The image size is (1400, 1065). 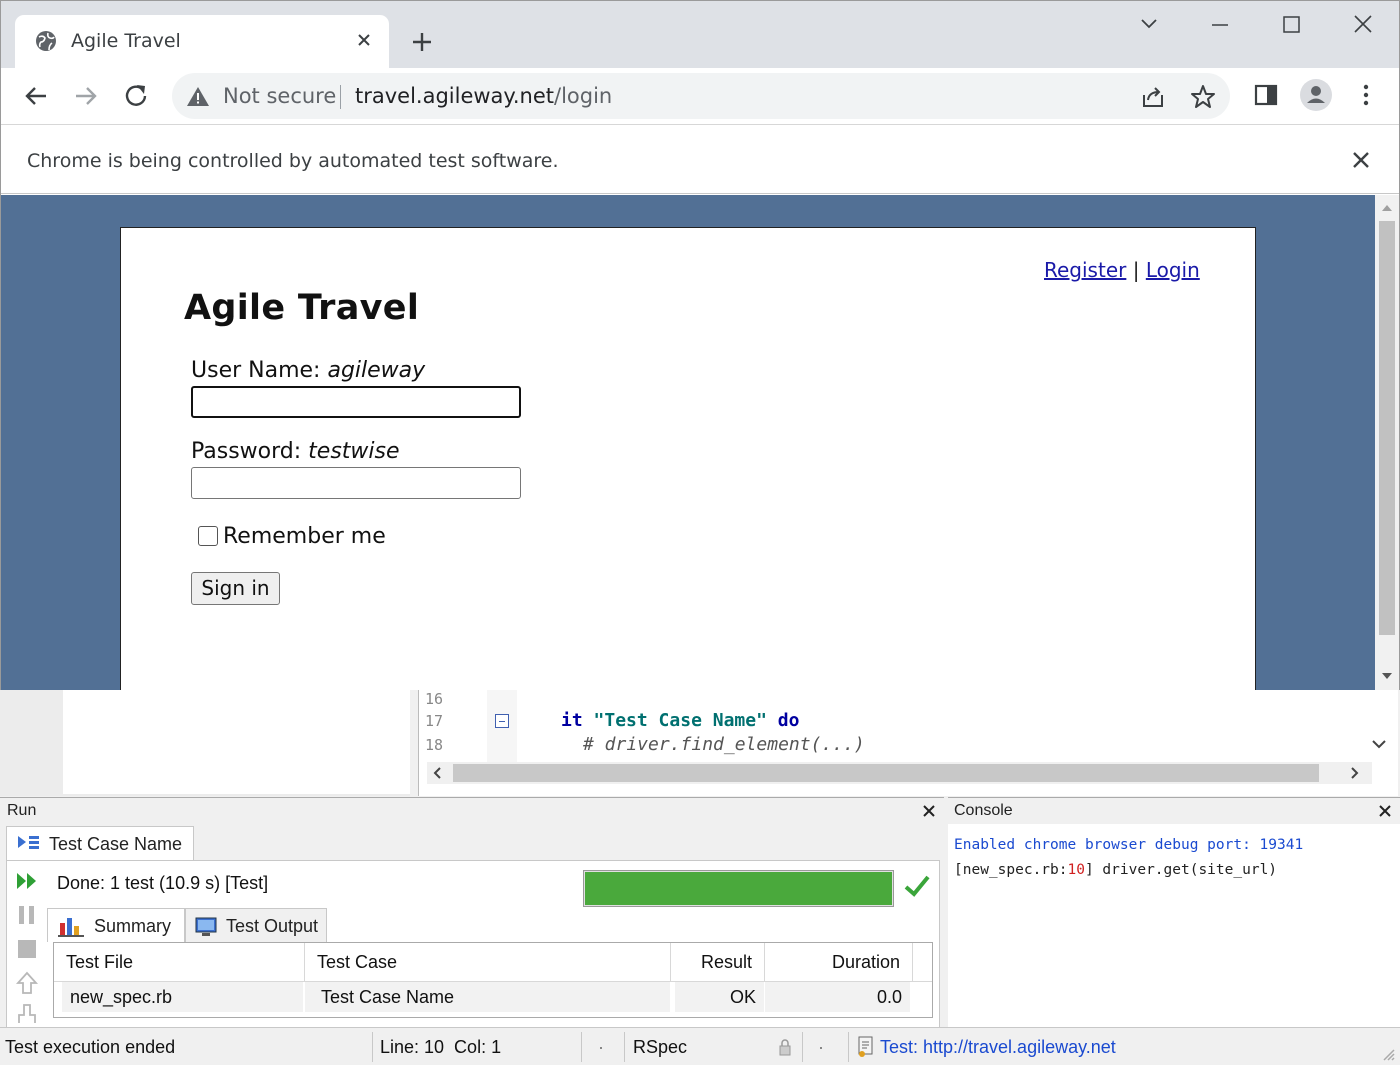 I want to click on reload-icon, so click(x=136, y=96).